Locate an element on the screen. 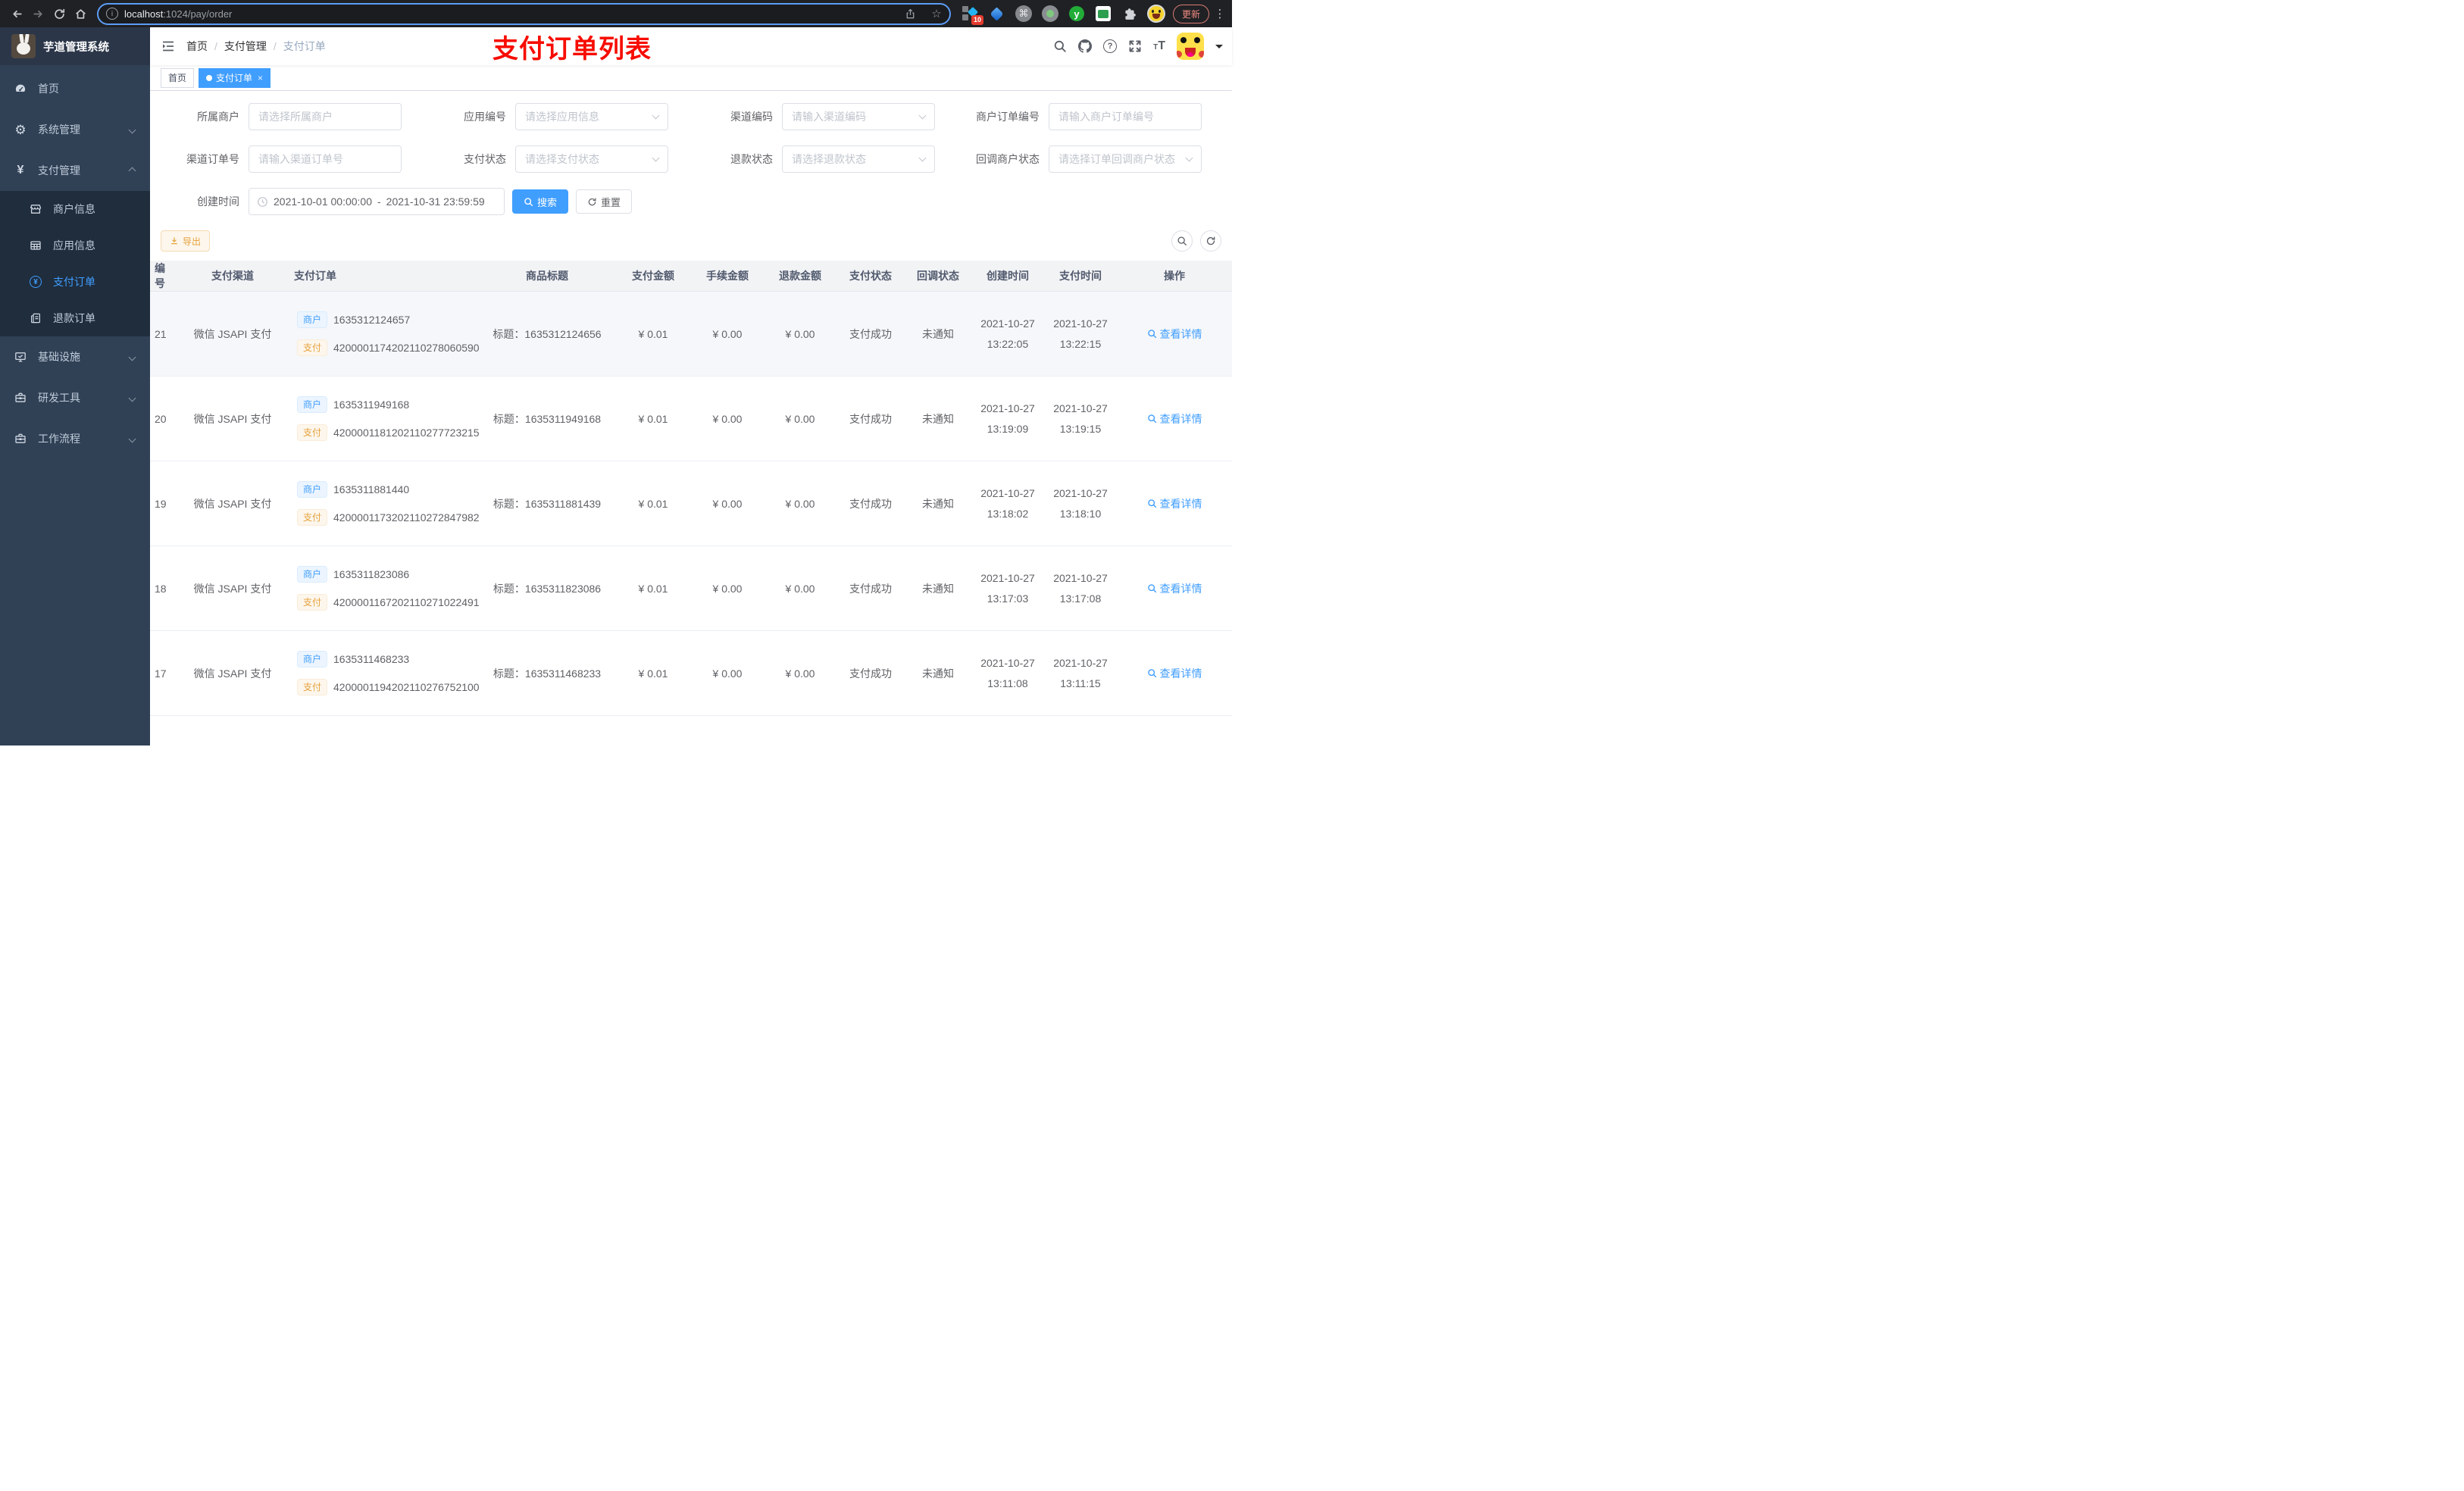 This screenshot has height=1491, width=2464. monitor-icon is located at coordinates (20, 357).